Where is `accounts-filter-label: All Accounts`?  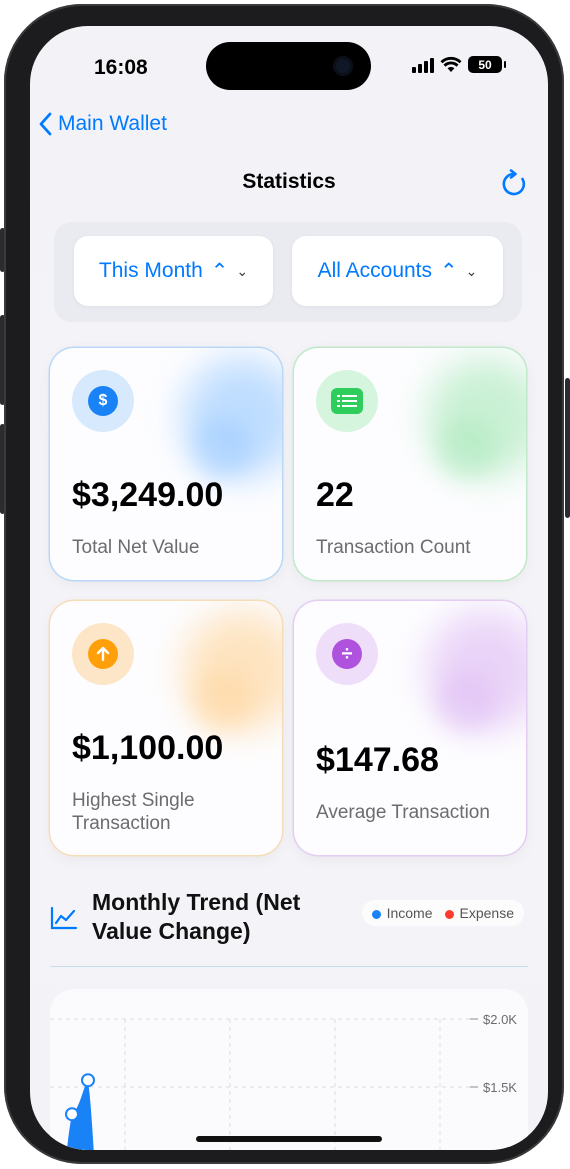
accounts-filter-label: All Accounts is located at coordinates (375, 270).